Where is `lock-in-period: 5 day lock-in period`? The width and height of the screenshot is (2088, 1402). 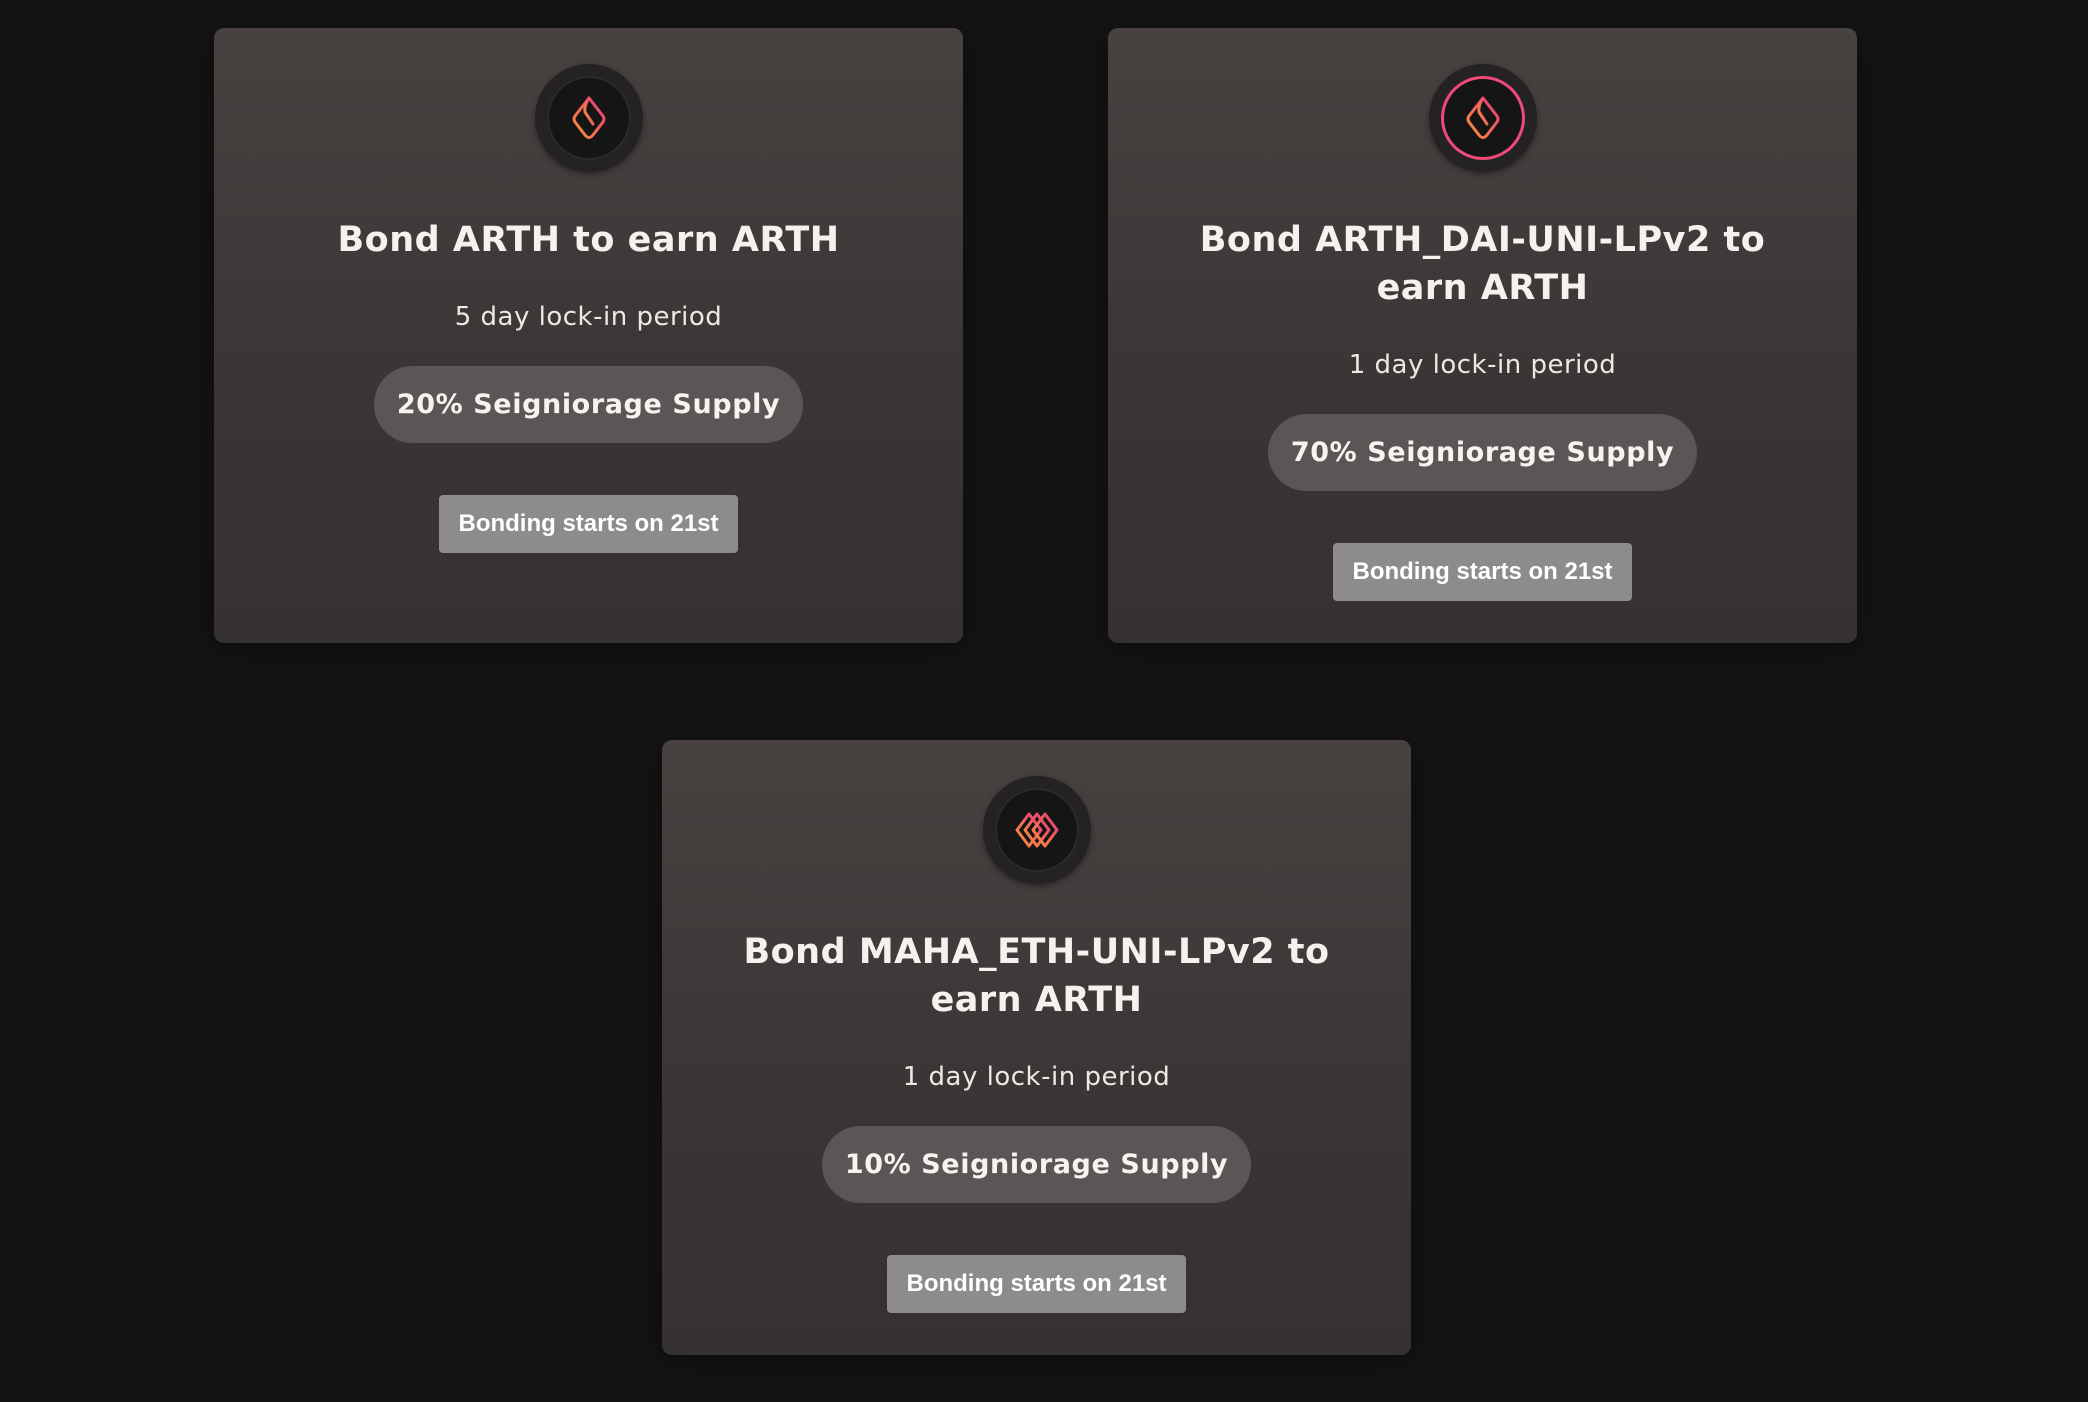 lock-in-period: 5 day lock-in period is located at coordinates (588, 317).